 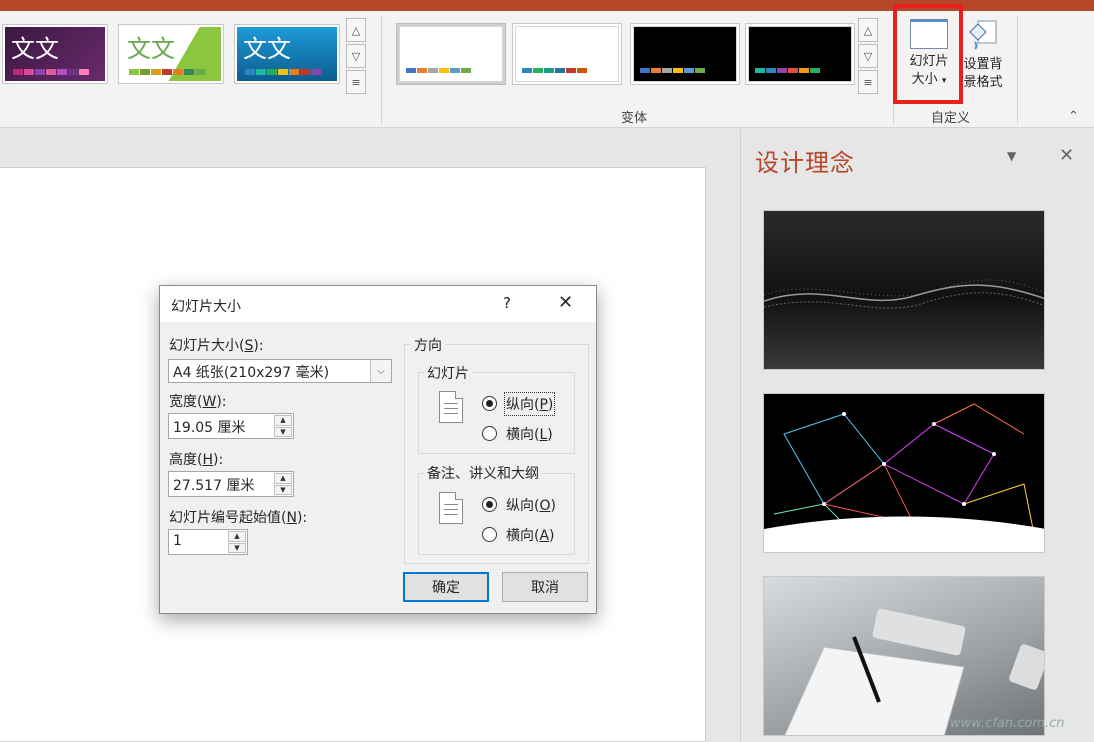 I want to click on theme-thumbnail-1: 文文, so click(x=55, y=54).